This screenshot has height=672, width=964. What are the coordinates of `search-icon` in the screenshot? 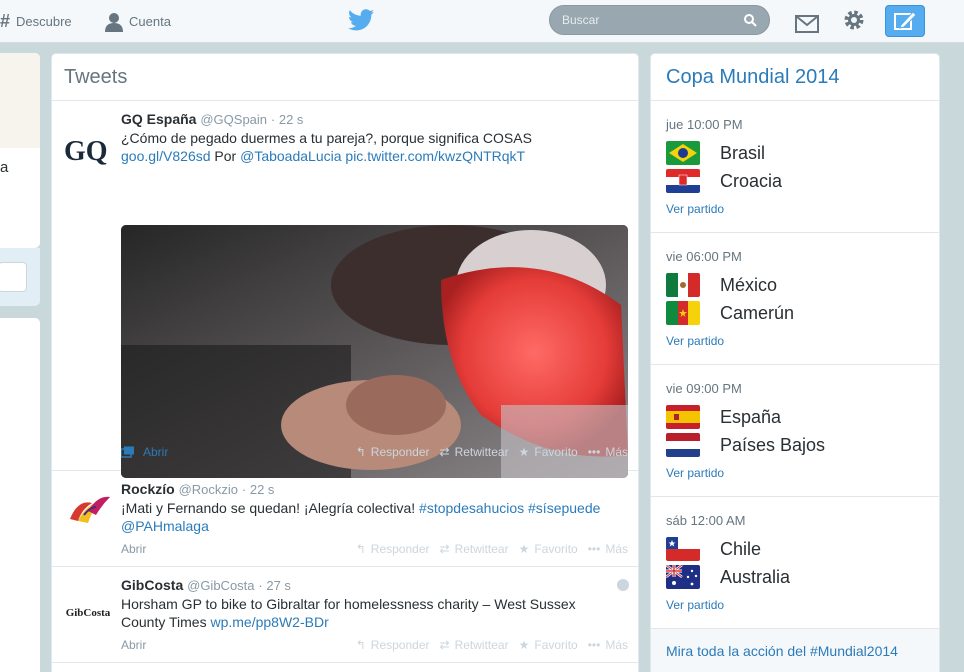 It's located at (750, 20).